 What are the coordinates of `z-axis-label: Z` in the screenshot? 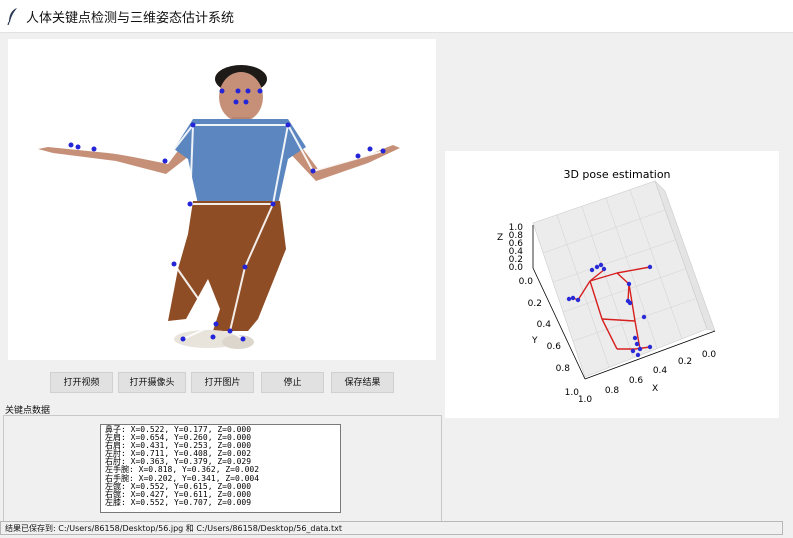 It's located at (500, 238).